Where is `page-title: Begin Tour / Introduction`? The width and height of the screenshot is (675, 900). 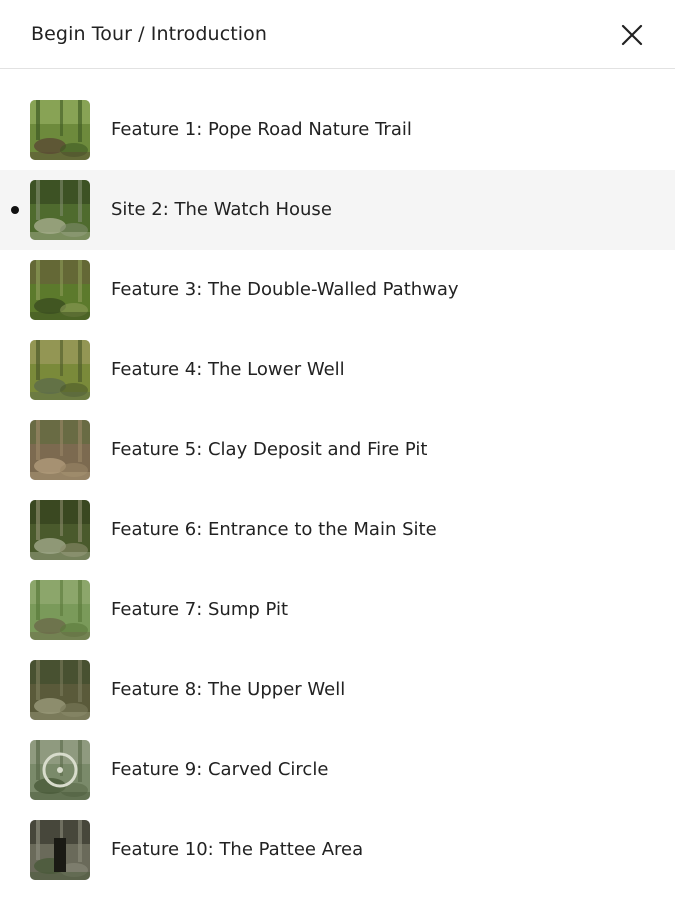 page-title: Begin Tour / Introduction is located at coordinates (149, 34).